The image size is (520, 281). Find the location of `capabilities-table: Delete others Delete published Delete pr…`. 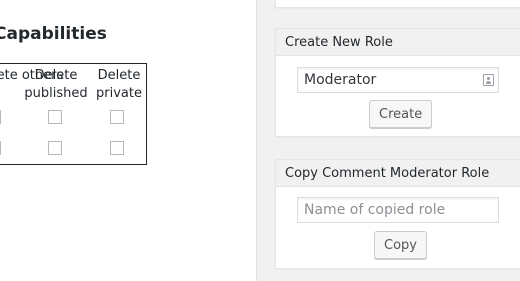

capabilities-table: Delete others Delete published Delete pr… is located at coordinates (73, 114).